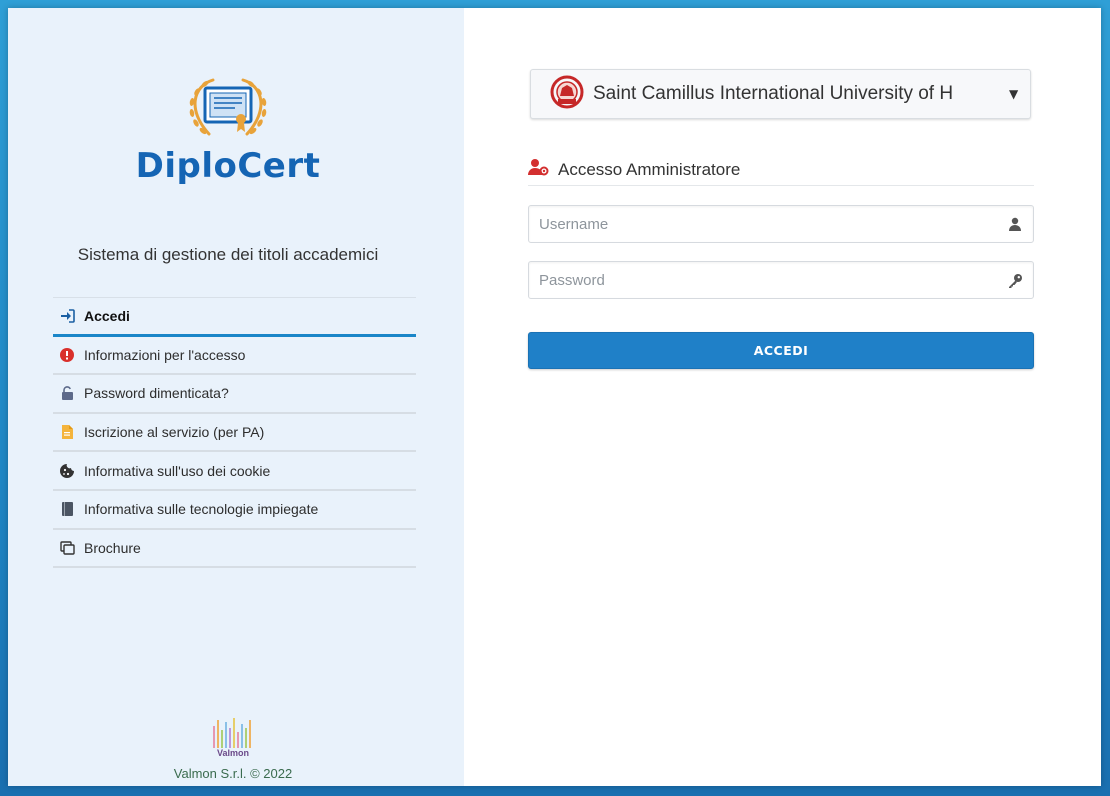 The width and height of the screenshot is (1110, 796). Describe the element at coordinates (773, 280) in the screenshot. I see `password-input` at that location.